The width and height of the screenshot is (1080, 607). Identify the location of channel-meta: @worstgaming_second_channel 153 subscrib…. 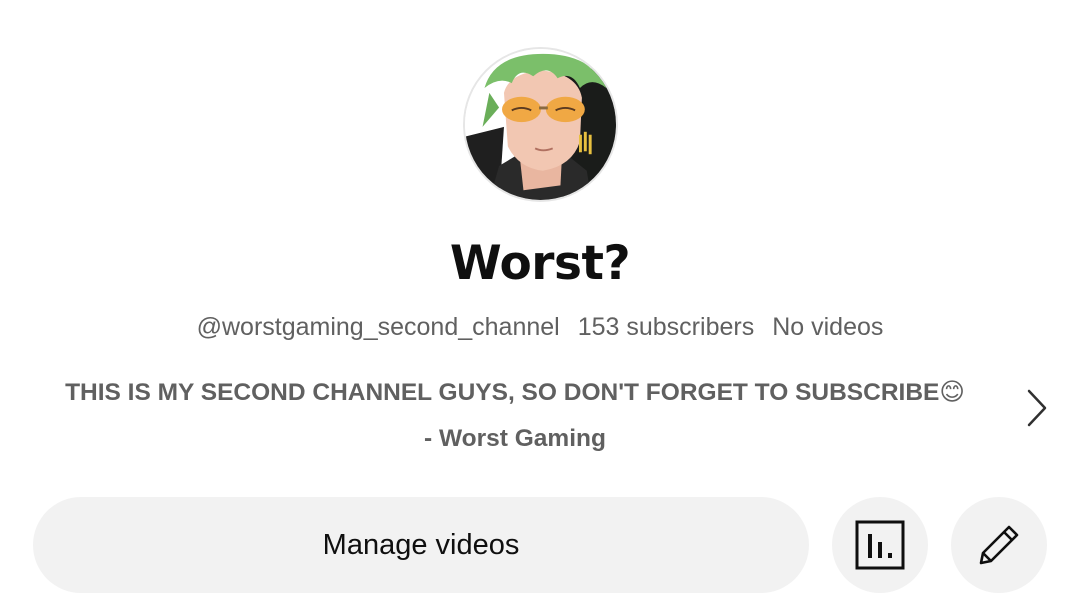
(540, 327).